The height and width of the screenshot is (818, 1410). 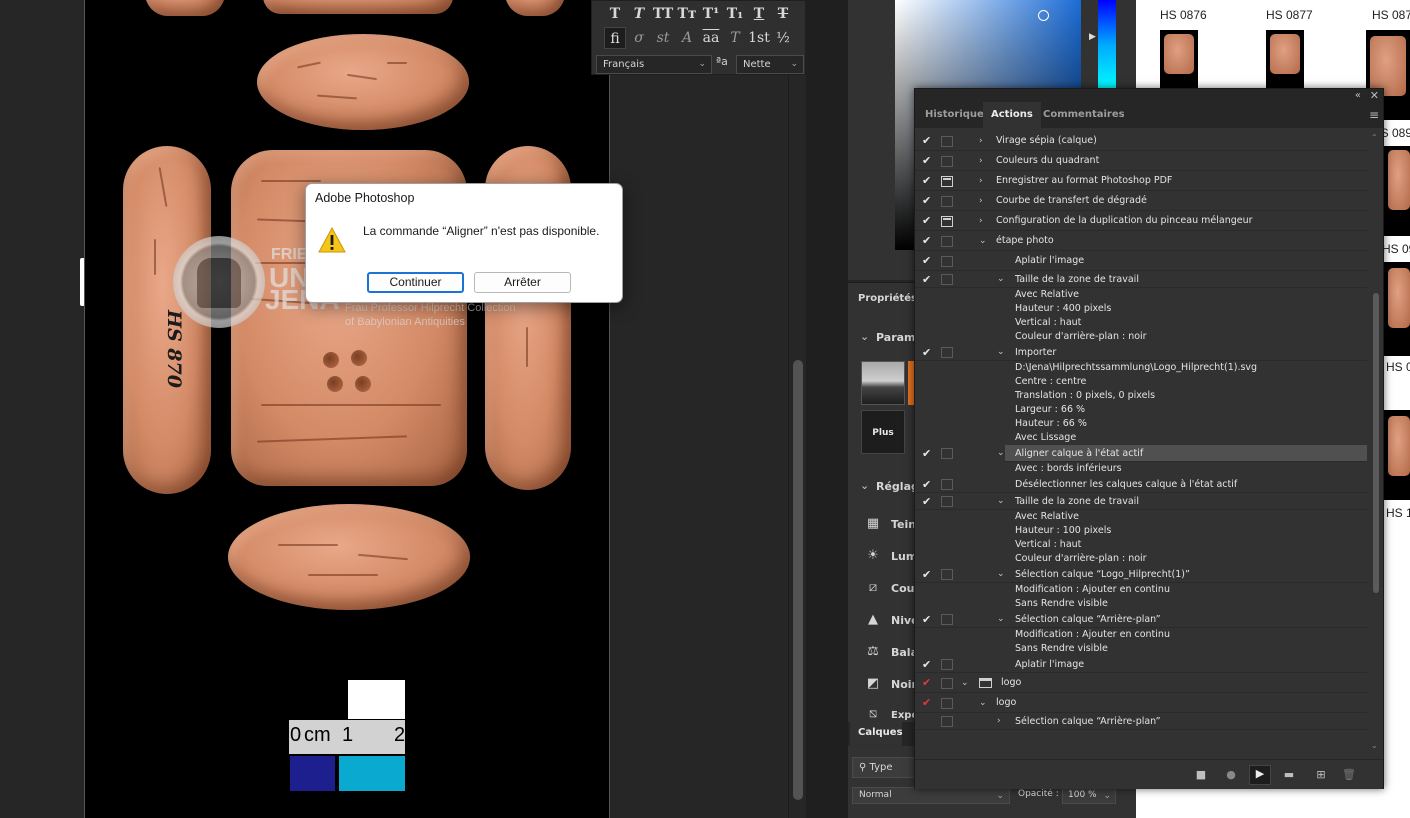 I want to click on file-label: HS 0950, so click(x=1398, y=367).